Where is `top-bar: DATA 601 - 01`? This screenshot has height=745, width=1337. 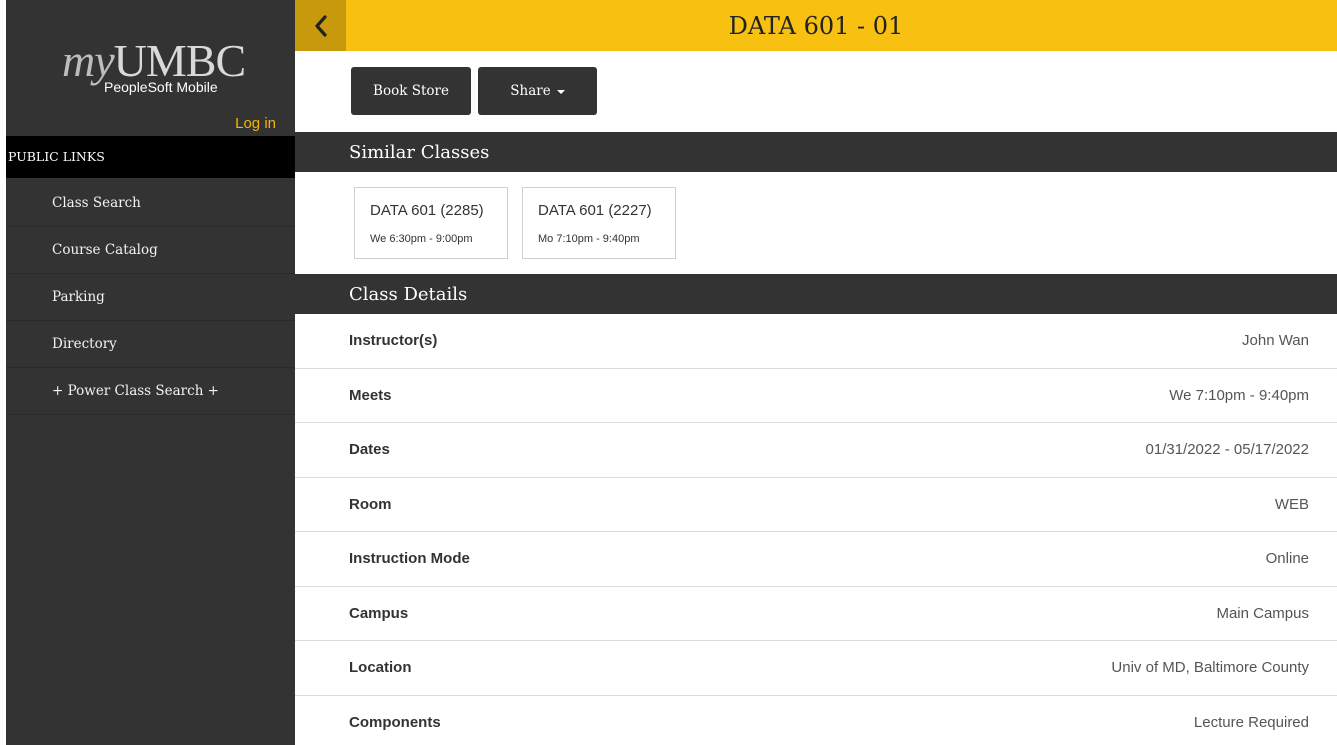 top-bar: DATA 601 - 01 is located at coordinates (816, 25).